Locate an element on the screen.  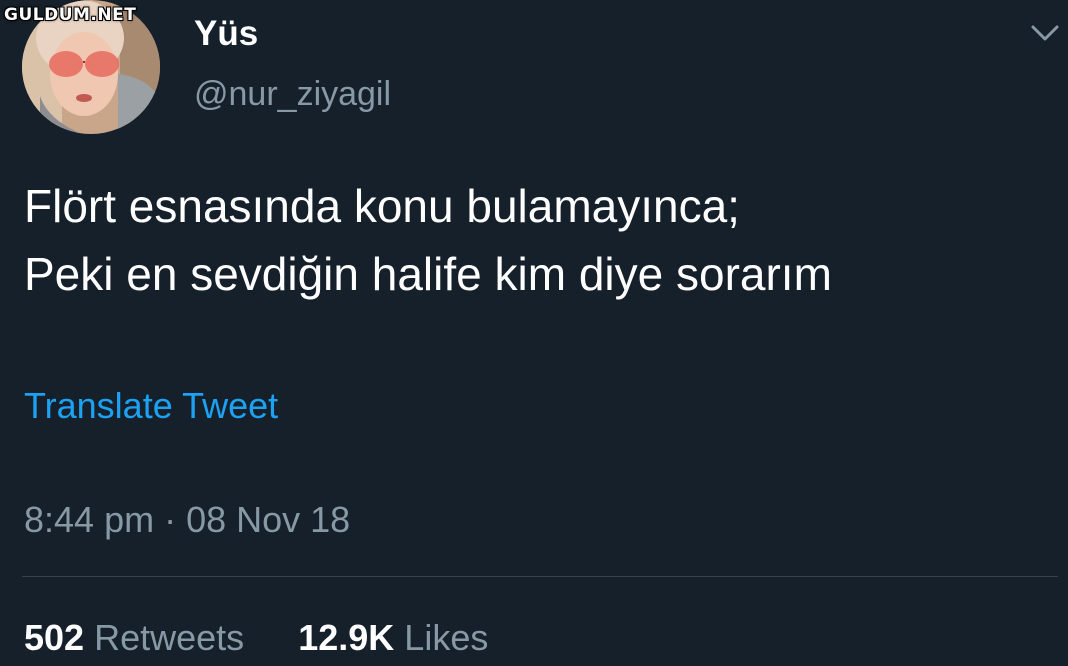
watermark: GULDUM.NET is located at coordinates (70, 15).